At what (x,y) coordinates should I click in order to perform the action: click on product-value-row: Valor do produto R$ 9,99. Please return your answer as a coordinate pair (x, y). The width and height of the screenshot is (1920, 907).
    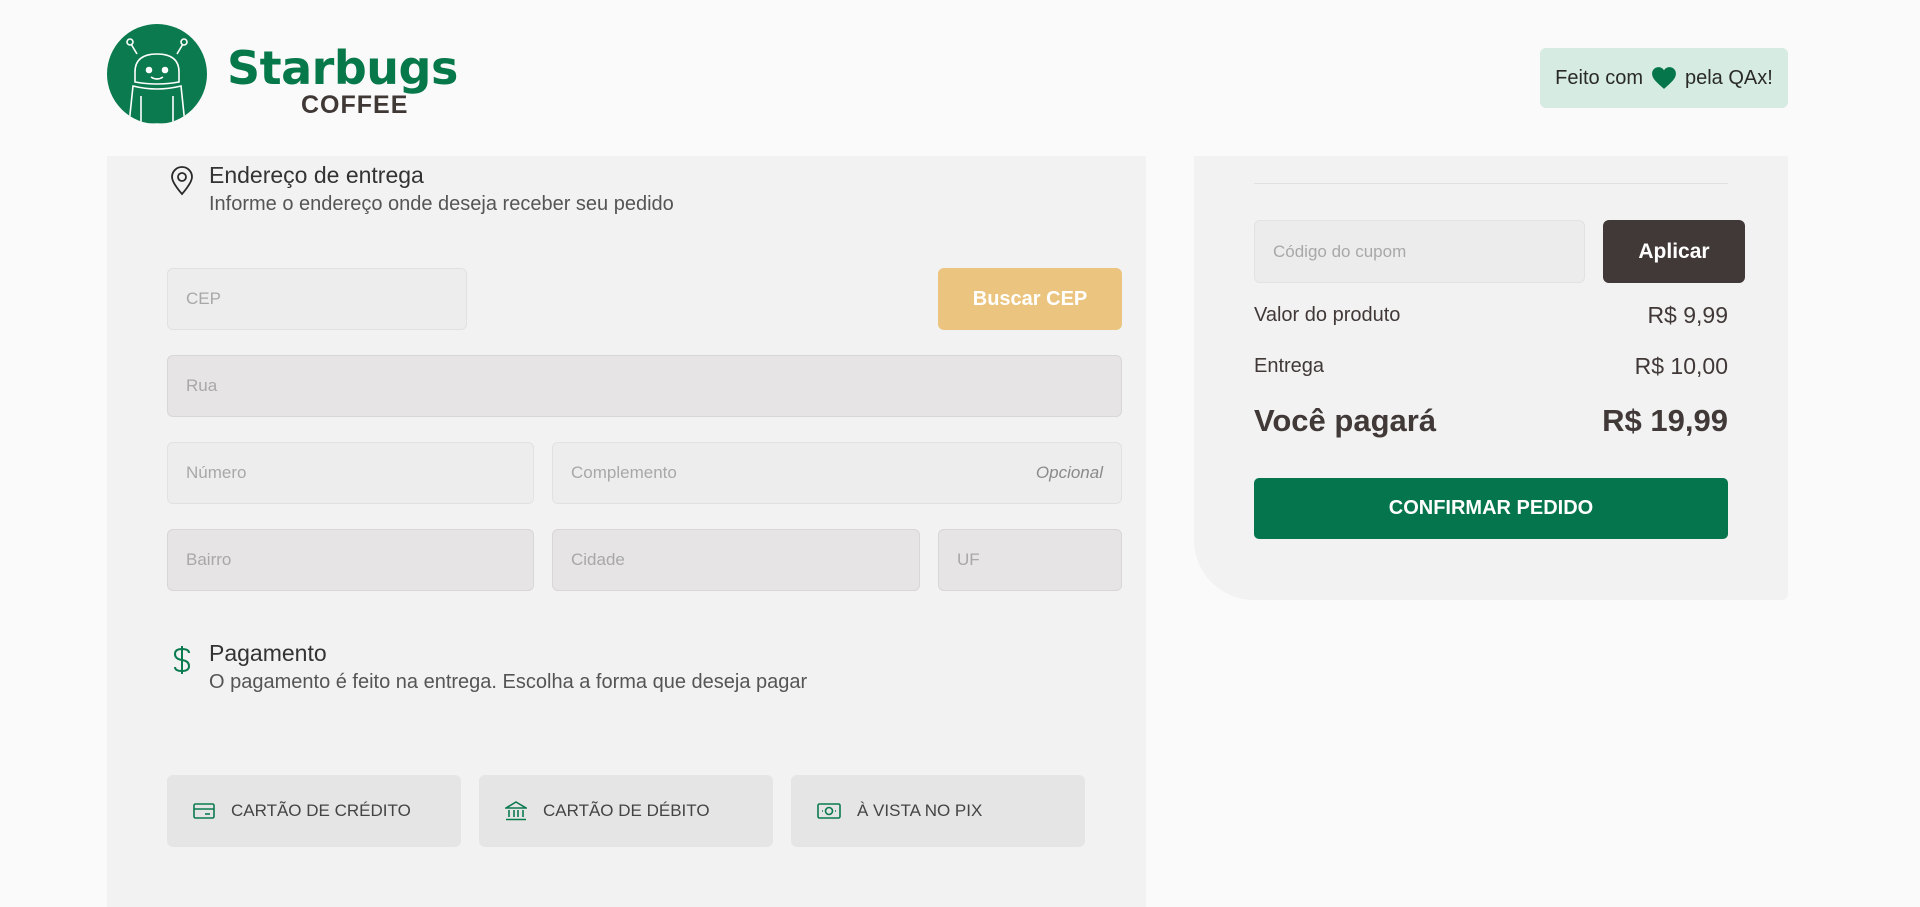
    Looking at the image, I should click on (1491, 315).